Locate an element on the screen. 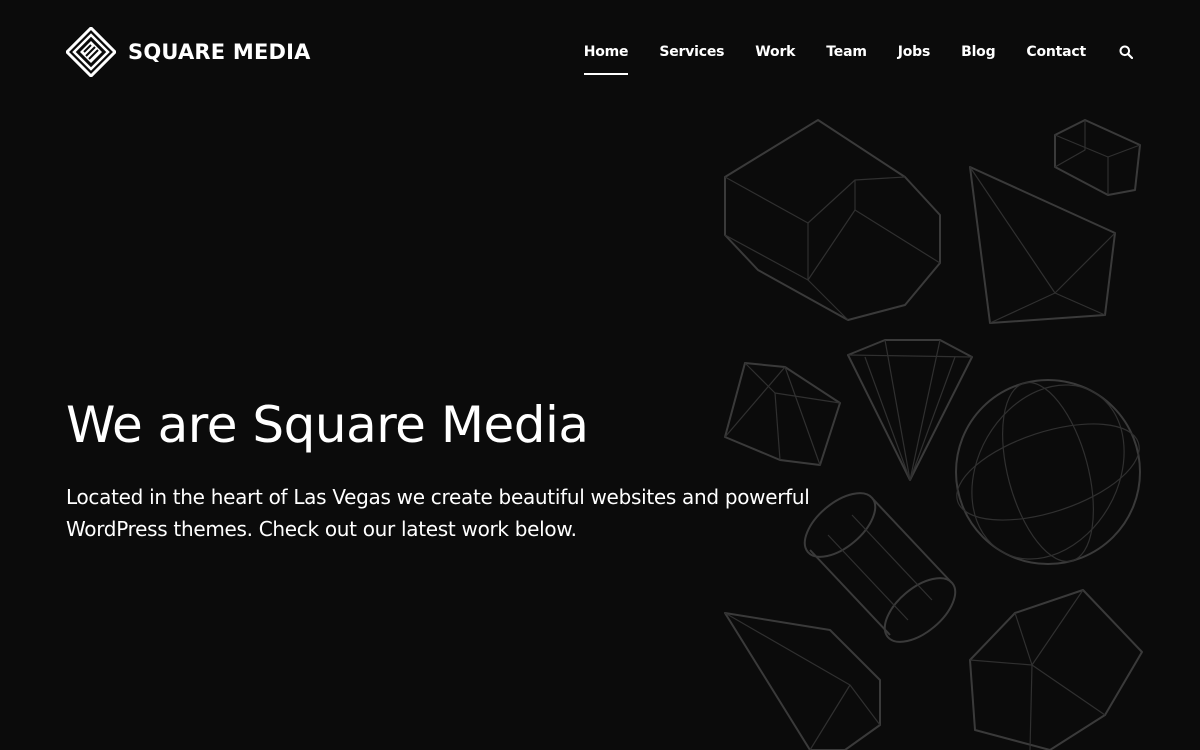 The height and width of the screenshot is (750, 1200). nav-item-work: Work is located at coordinates (775, 52).